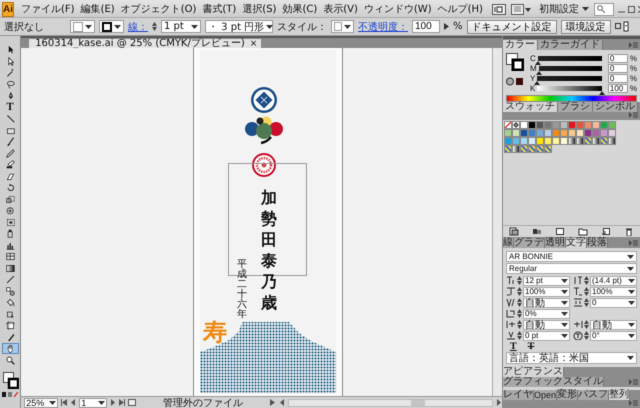  Describe the element at coordinates (511, 27) in the screenshot. I see `toolbar-button: ドキュメント設定` at that location.